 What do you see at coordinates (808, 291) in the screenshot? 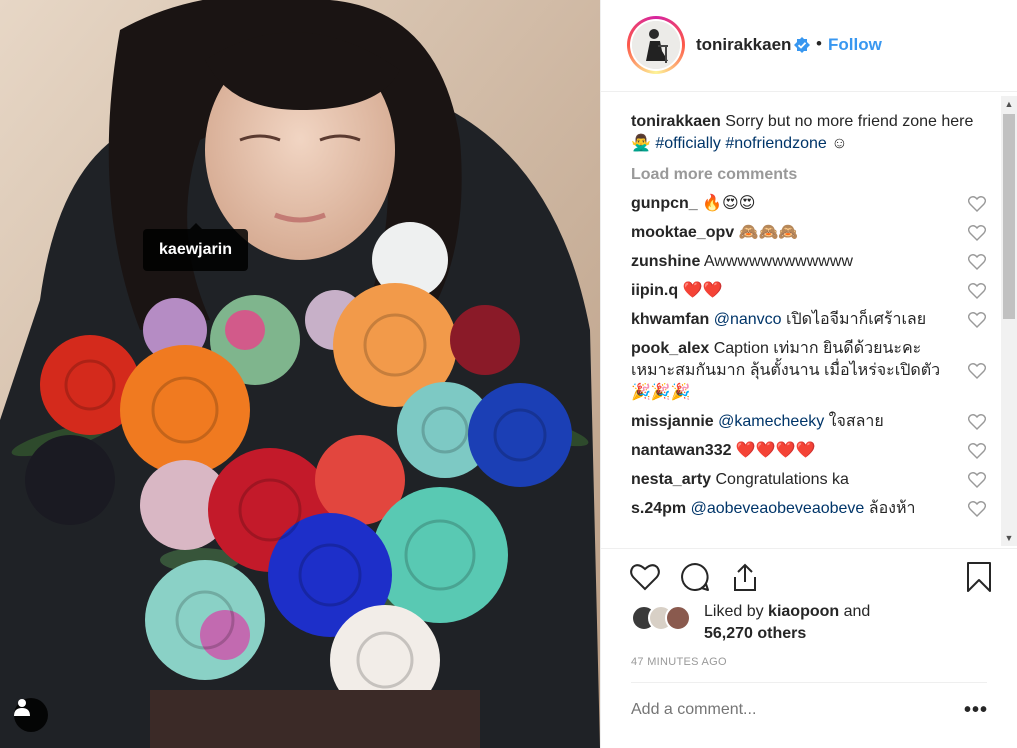
I see `comment-item: iipin.q ❤️❤️` at bounding box center [808, 291].